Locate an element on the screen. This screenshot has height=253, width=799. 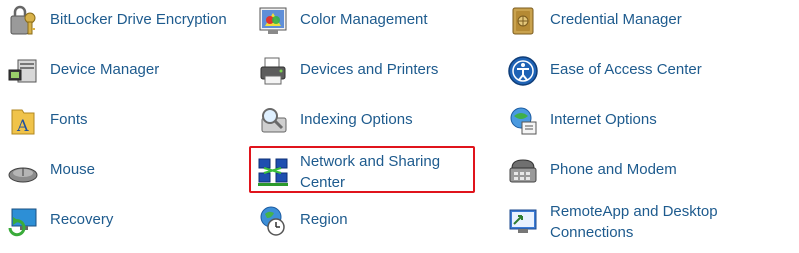
network-icon is located at coordinates (273, 171).